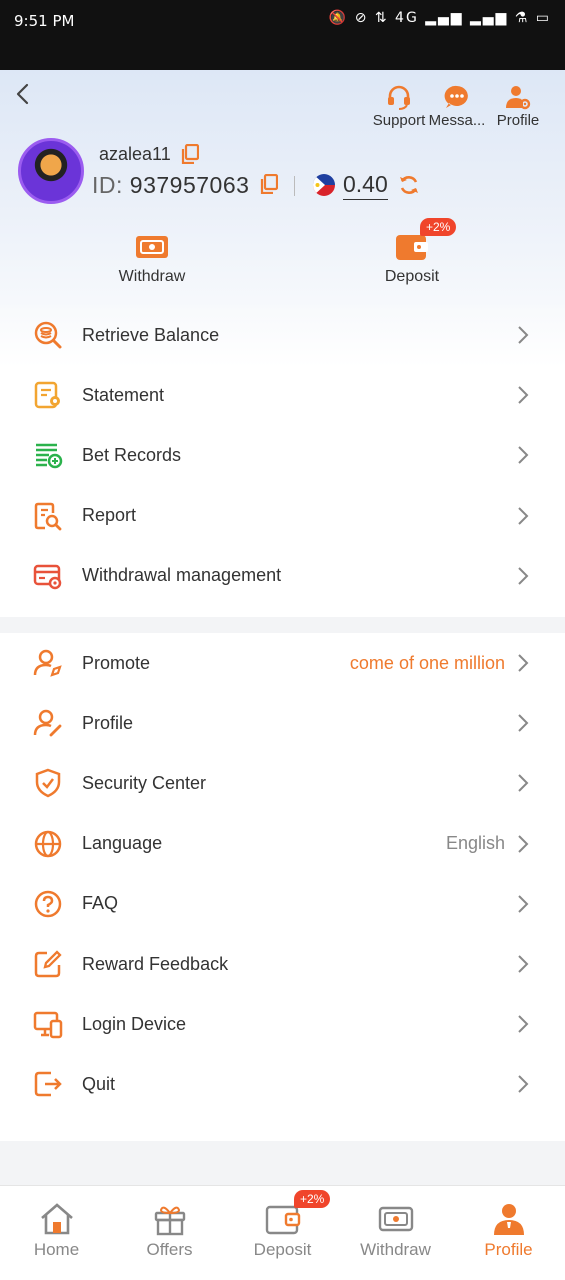 The height and width of the screenshot is (1280, 565). I want to click on home-icon, so click(56, 1219).